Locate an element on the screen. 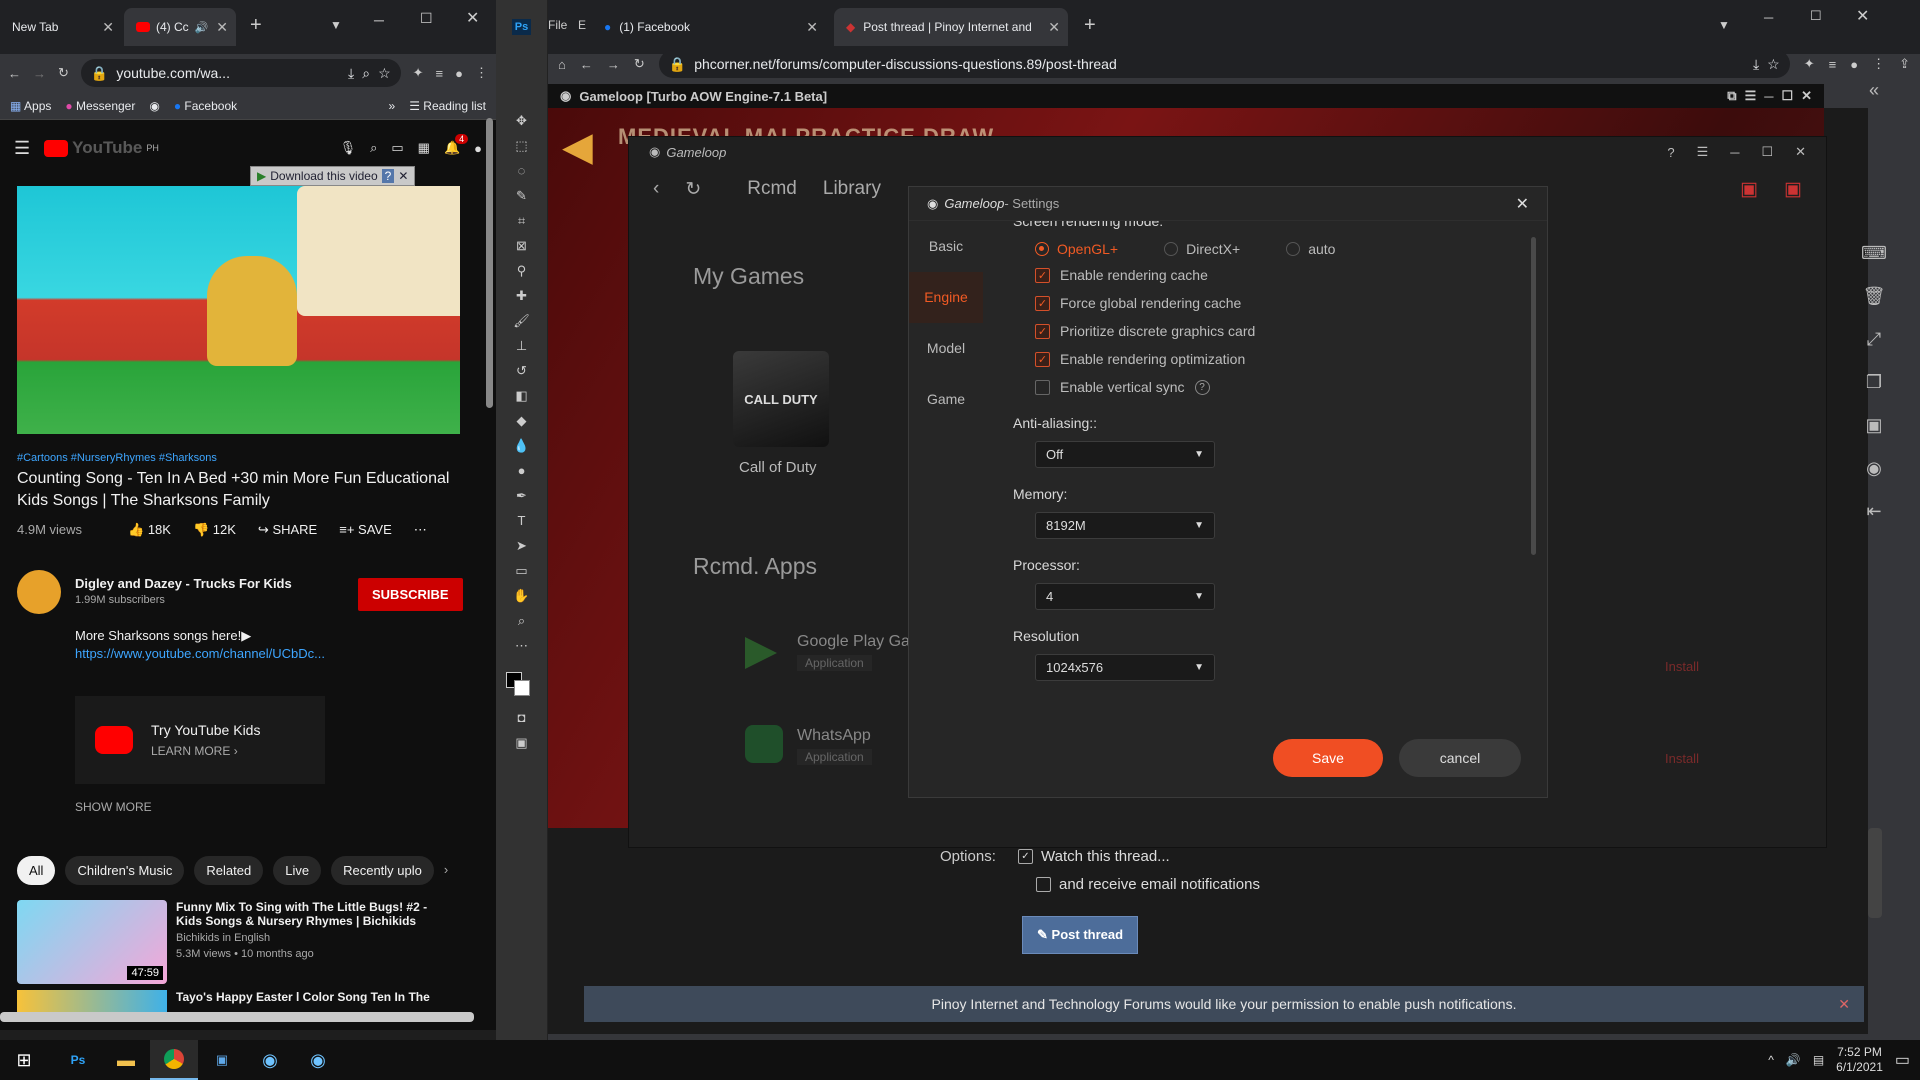 This screenshot has height=1080, width=1920. horizontal-scrollbar is located at coordinates (237, 1017).